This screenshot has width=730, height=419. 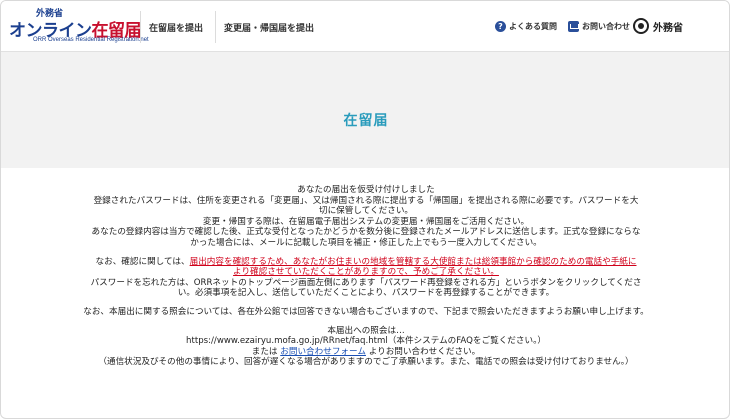 What do you see at coordinates (668, 28) in the screenshot?
I see `mofa-label: 外務省` at bounding box center [668, 28].